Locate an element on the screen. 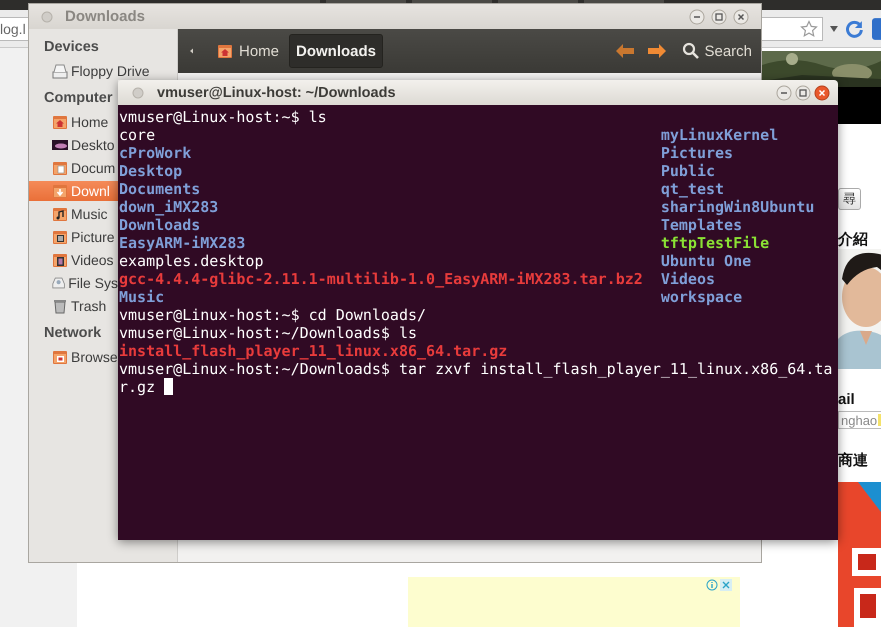 Image resolution: width=881 pixels, height=627 pixels. video-folder-icon is located at coordinates (60, 260).